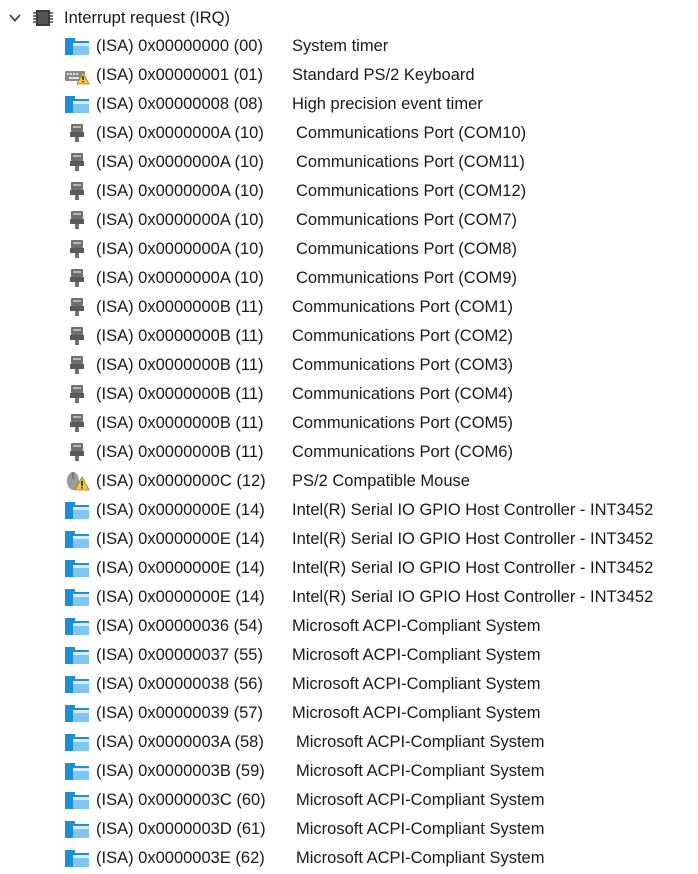 The image size is (698, 874). Describe the element at coordinates (147, 17) in the screenshot. I see `tree-node-label: Interrupt request (IRQ)` at that location.